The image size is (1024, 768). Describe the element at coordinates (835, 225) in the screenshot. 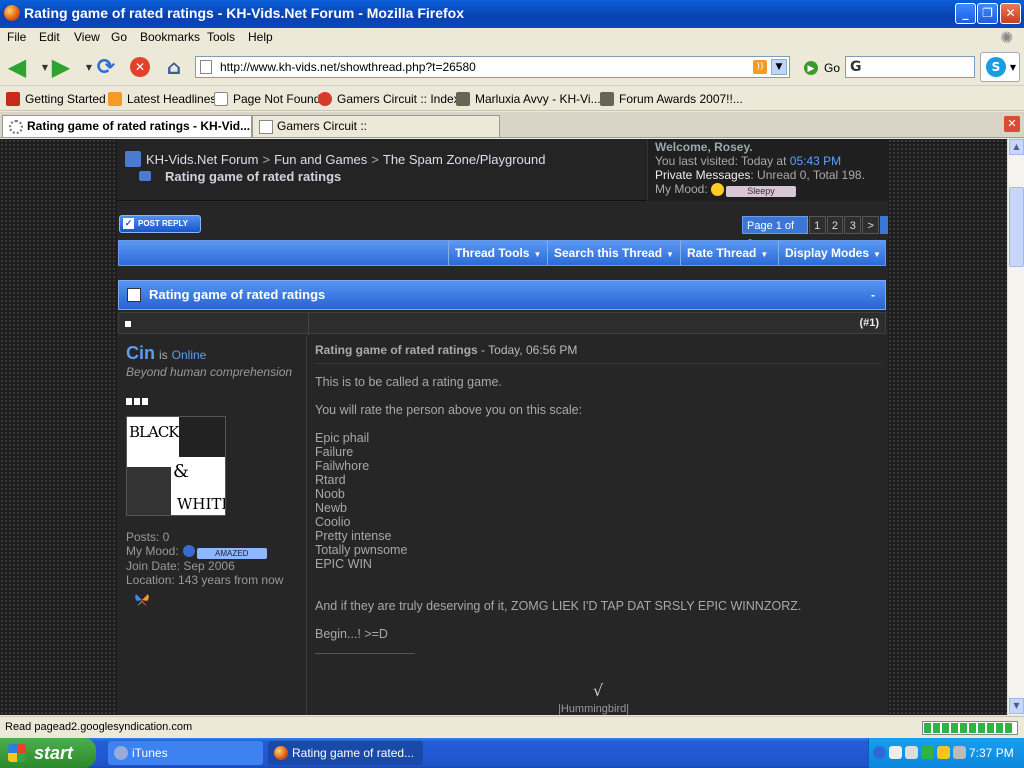

I see `page-link-2: 2` at that location.